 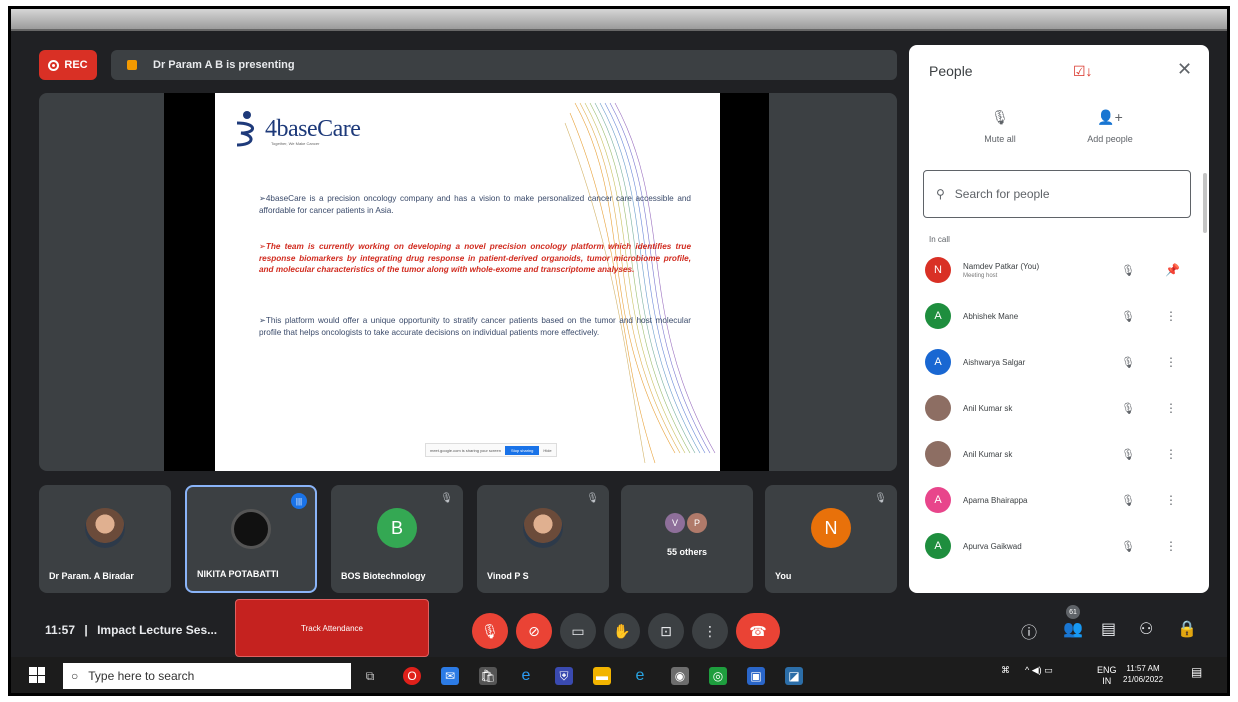 What do you see at coordinates (547, 450) in the screenshot?
I see `hide-button: Hide` at bounding box center [547, 450].